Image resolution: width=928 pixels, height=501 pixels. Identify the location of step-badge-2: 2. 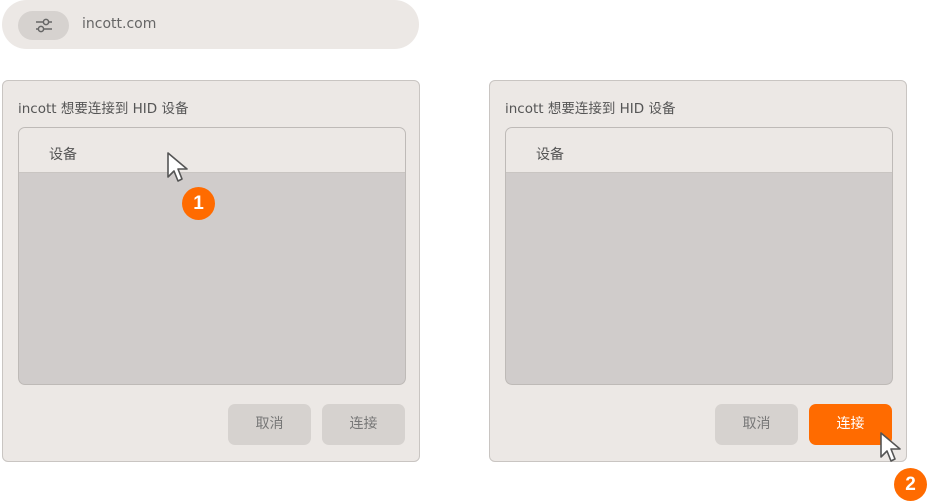
(910, 484).